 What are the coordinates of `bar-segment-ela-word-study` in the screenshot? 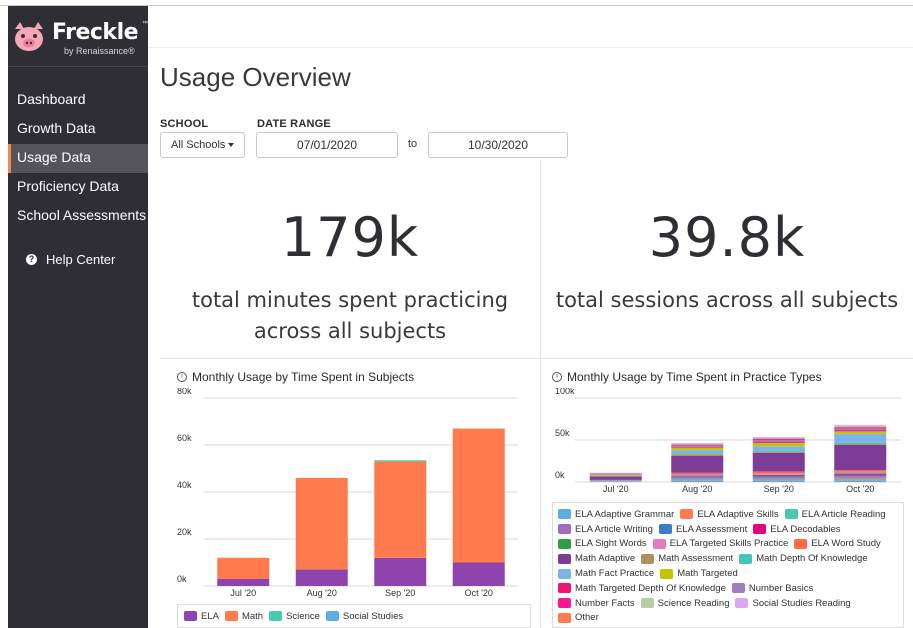 It's located at (860, 470).